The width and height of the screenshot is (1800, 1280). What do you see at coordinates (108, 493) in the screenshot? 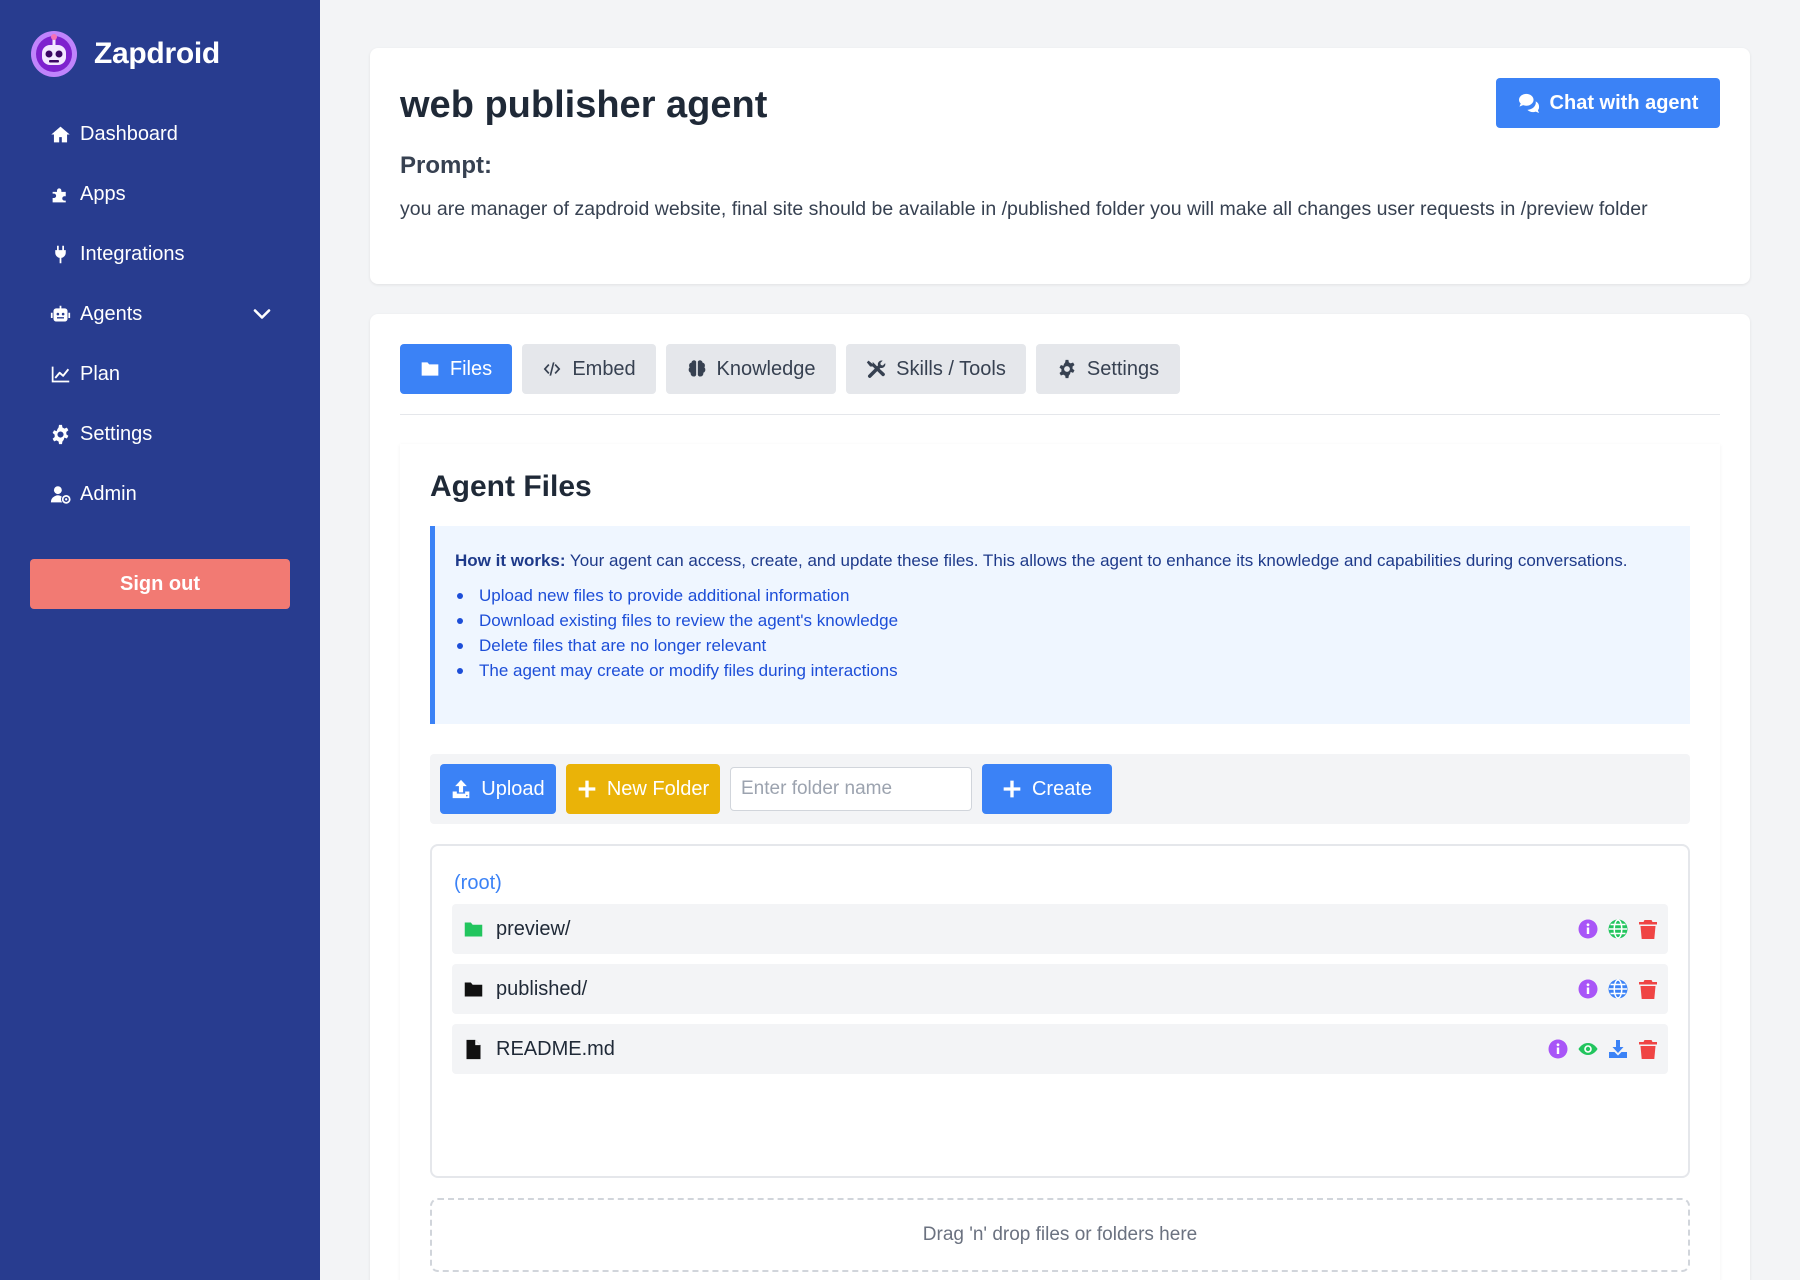
I see `sidebar-item-label: Admin` at bounding box center [108, 493].